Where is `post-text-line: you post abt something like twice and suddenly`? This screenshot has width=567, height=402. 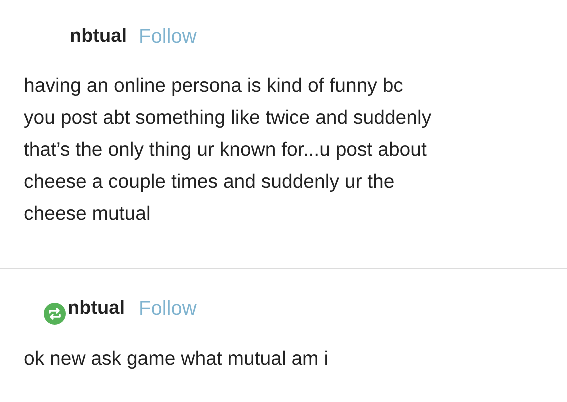 post-text-line: you post abt something like twice and suddenly is located at coordinates (228, 118).